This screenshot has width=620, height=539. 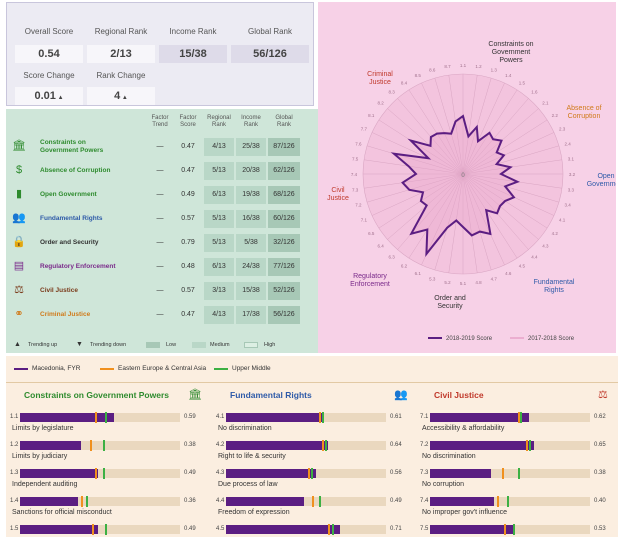 I want to click on radar-tick-label: 4.2, so click(x=555, y=233).